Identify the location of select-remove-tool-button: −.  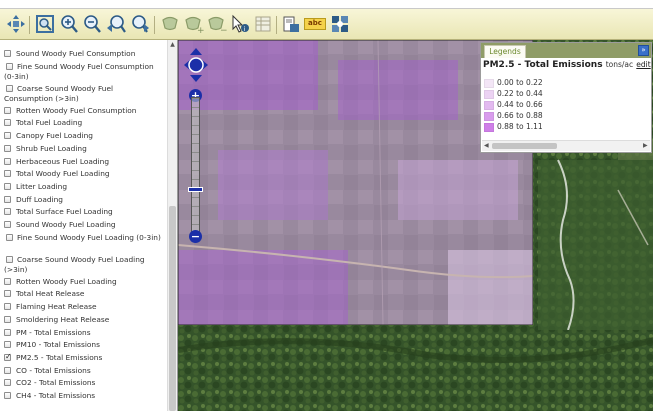
(217, 24).